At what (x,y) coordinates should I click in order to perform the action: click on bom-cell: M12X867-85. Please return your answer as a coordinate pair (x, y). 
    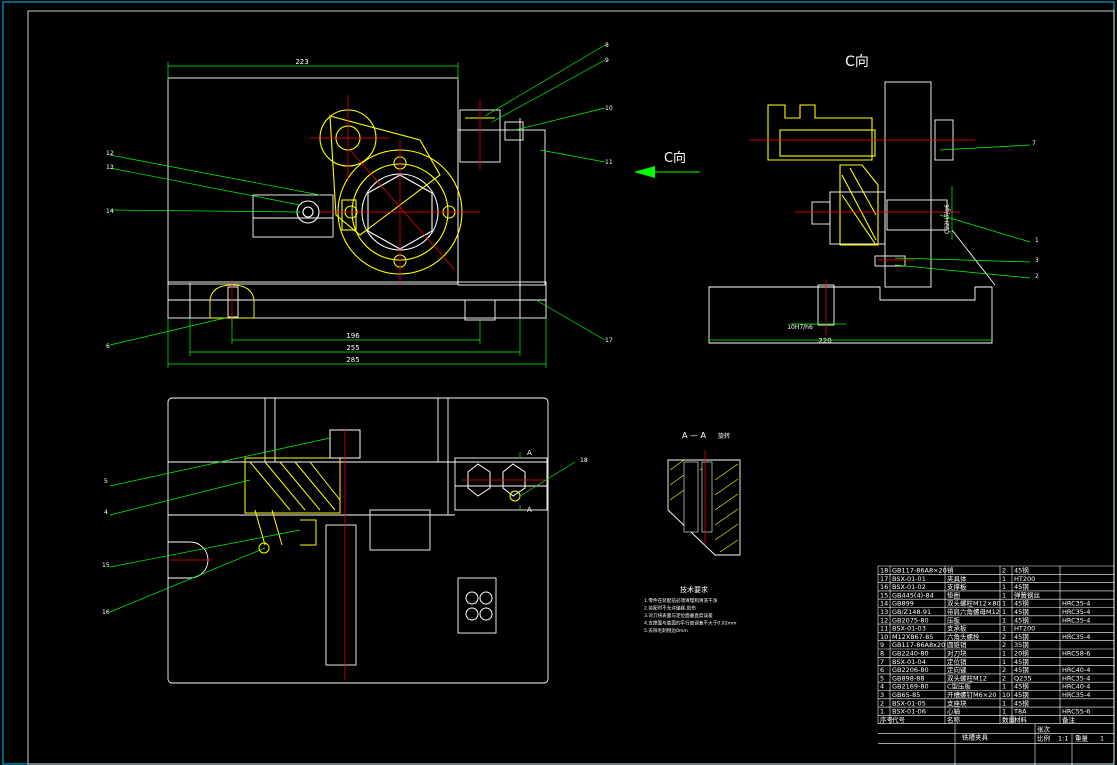
    Looking at the image, I should click on (912, 637).